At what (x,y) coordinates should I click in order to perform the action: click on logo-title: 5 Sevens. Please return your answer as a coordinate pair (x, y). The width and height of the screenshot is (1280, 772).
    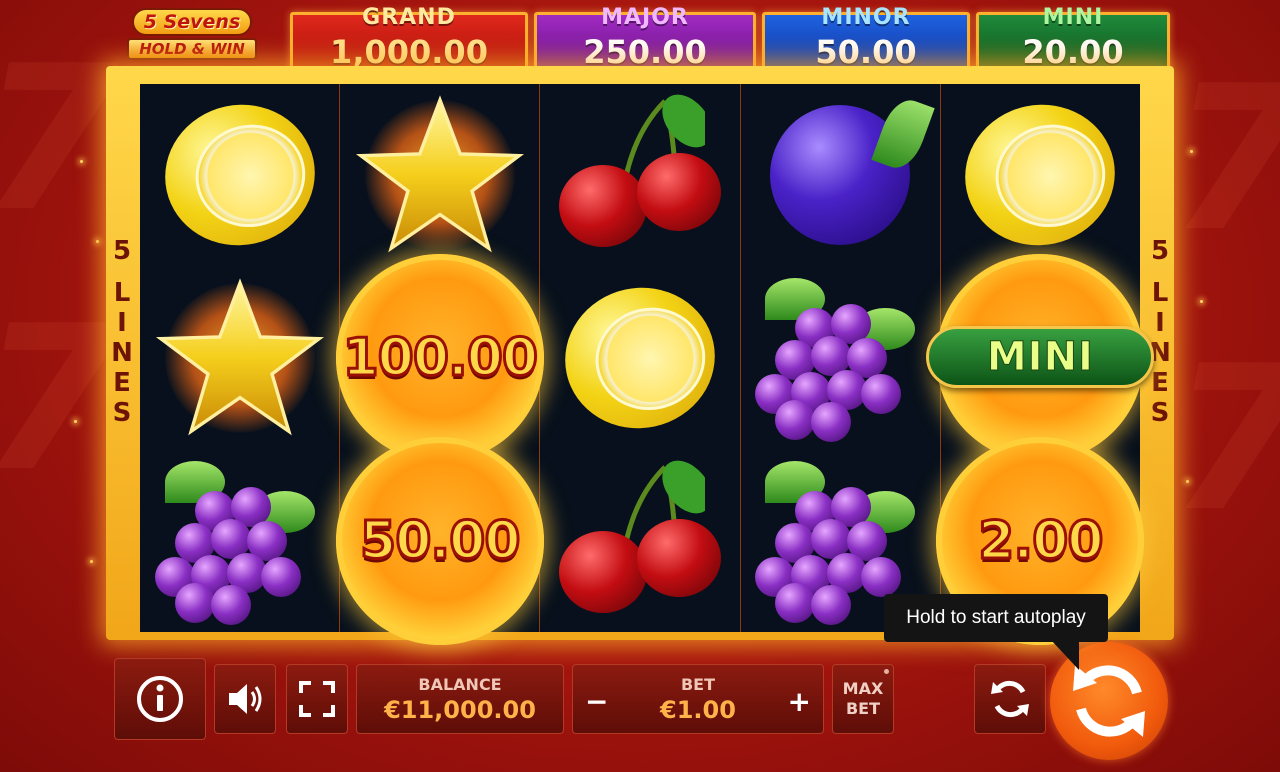
    Looking at the image, I should click on (192, 22).